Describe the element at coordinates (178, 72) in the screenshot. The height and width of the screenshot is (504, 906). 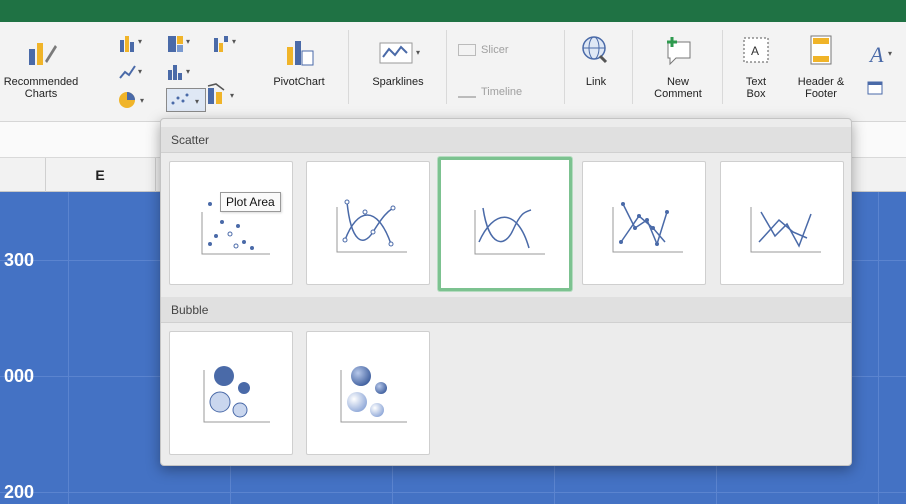
I see `statistic-chart-icon: ▾` at that location.